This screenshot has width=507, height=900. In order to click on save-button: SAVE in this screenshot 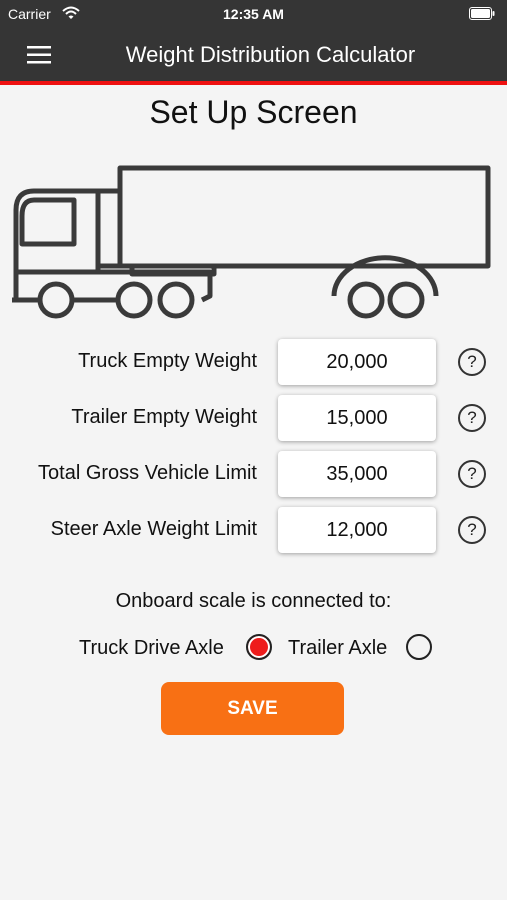, I will do `click(252, 708)`.